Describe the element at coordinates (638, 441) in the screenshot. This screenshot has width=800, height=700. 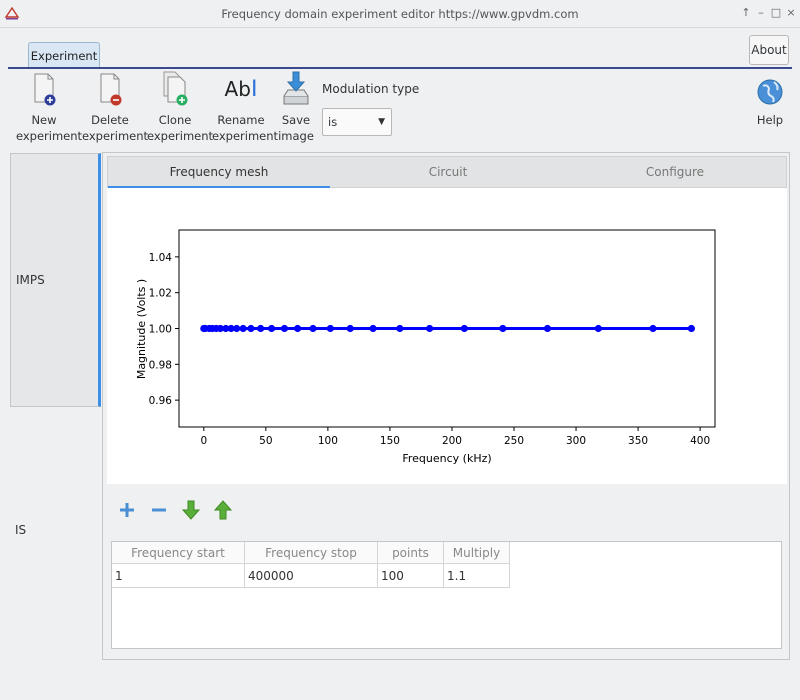
I see `x-tick-label: 350` at that location.